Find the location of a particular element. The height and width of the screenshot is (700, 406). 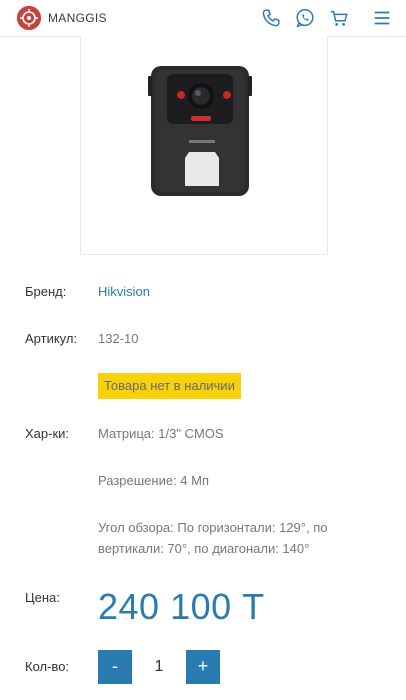

brand-label: Бренд: is located at coordinates (46, 291).